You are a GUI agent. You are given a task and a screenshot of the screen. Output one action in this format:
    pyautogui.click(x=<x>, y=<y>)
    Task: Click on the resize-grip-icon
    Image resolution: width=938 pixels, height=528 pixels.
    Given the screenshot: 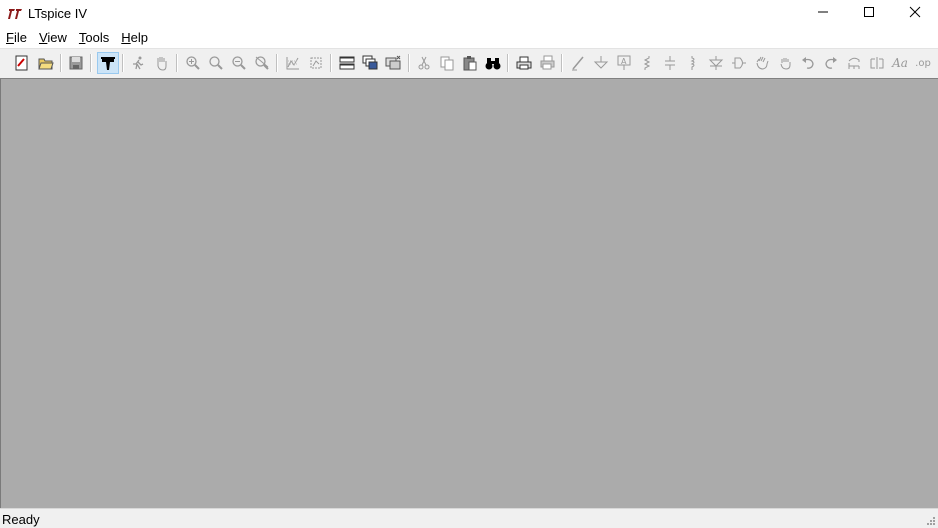 What is the action you would take?
    pyautogui.click(x=930, y=520)
    